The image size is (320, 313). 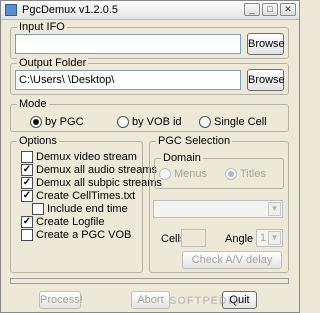 I want to click on domain-menus-radio, so click(x=165, y=174).